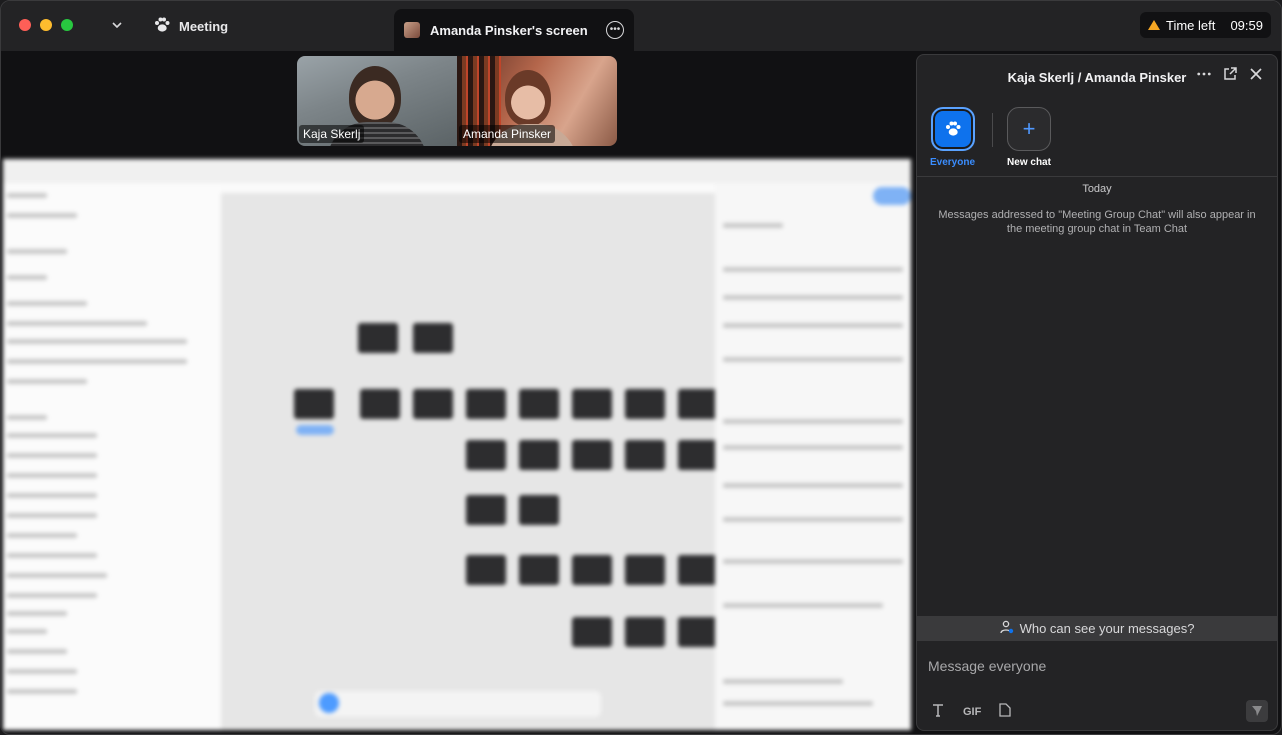  Describe the element at coordinates (117, 25) in the screenshot. I see `chevron-down-icon` at that location.